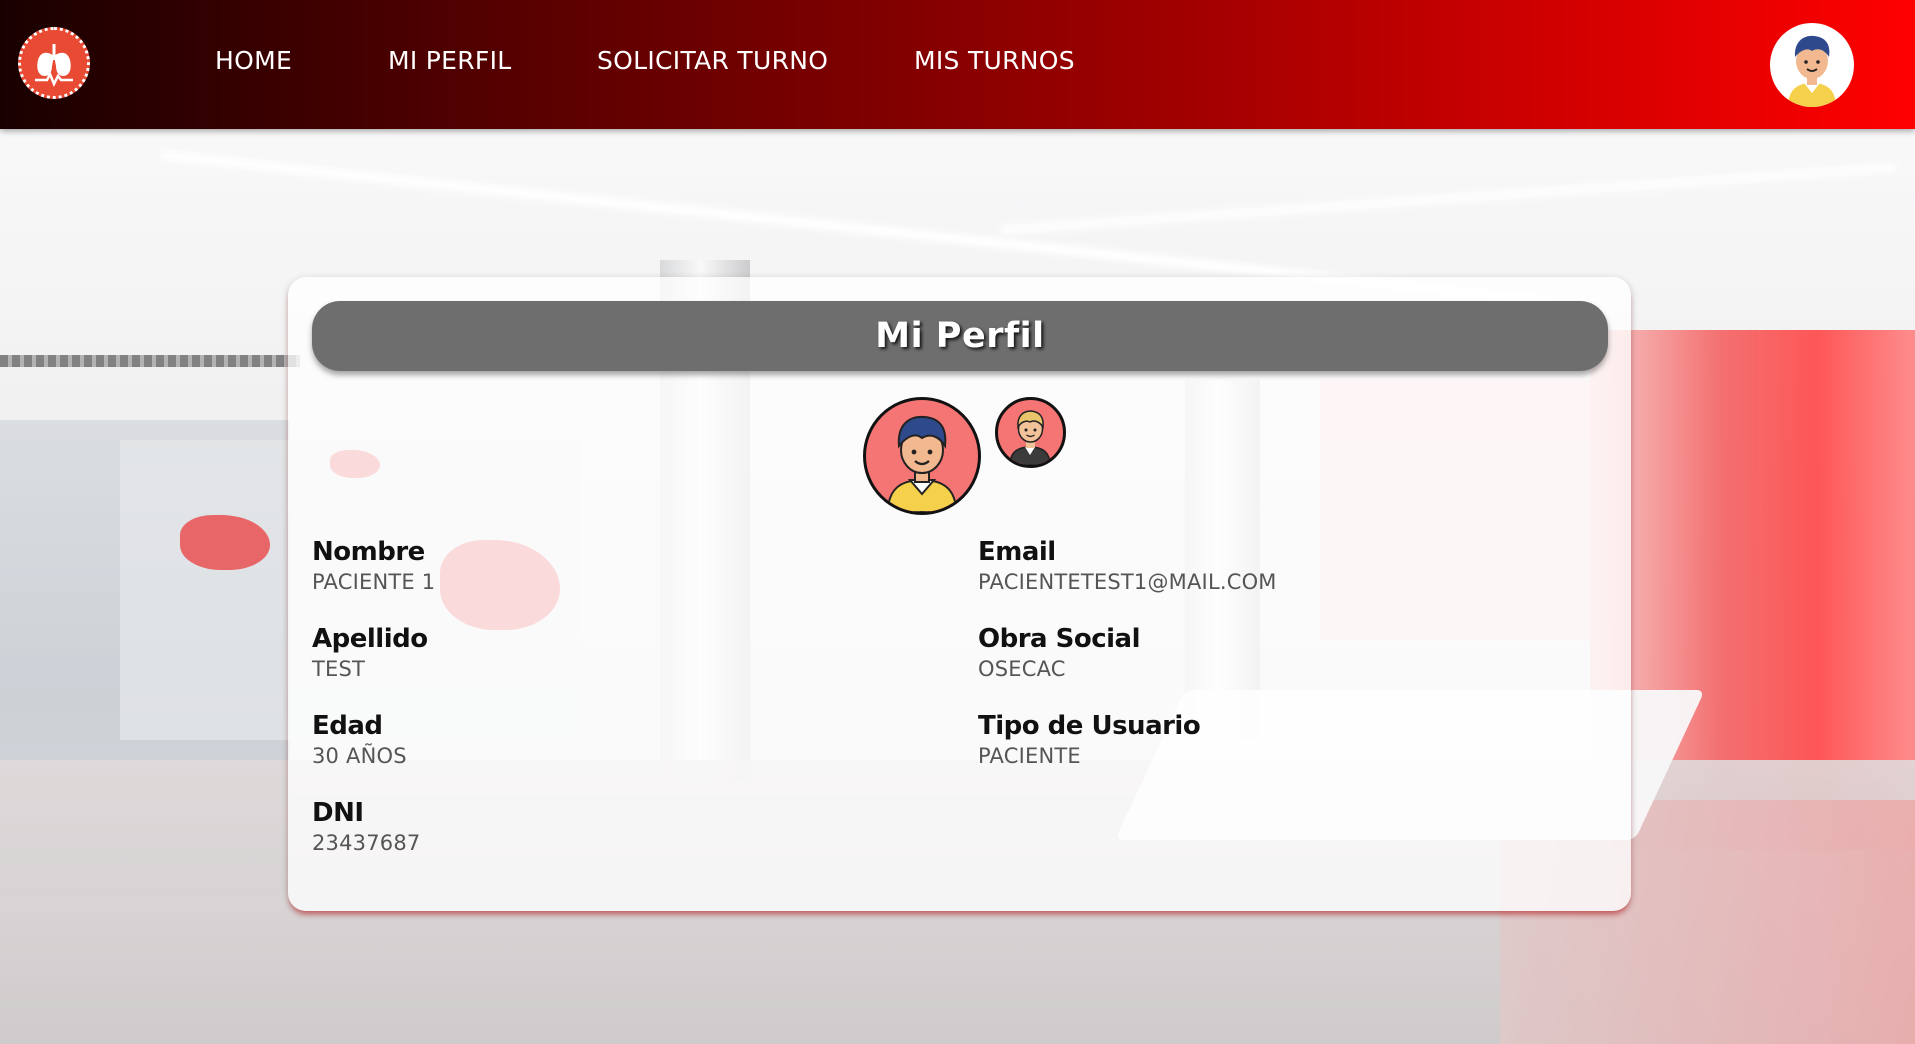 The width and height of the screenshot is (1915, 1044). What do you see at coordinates (1030, 432) in the screenshot?
I see `alternate-avatar-icon` at bounding box center [1030, 432].